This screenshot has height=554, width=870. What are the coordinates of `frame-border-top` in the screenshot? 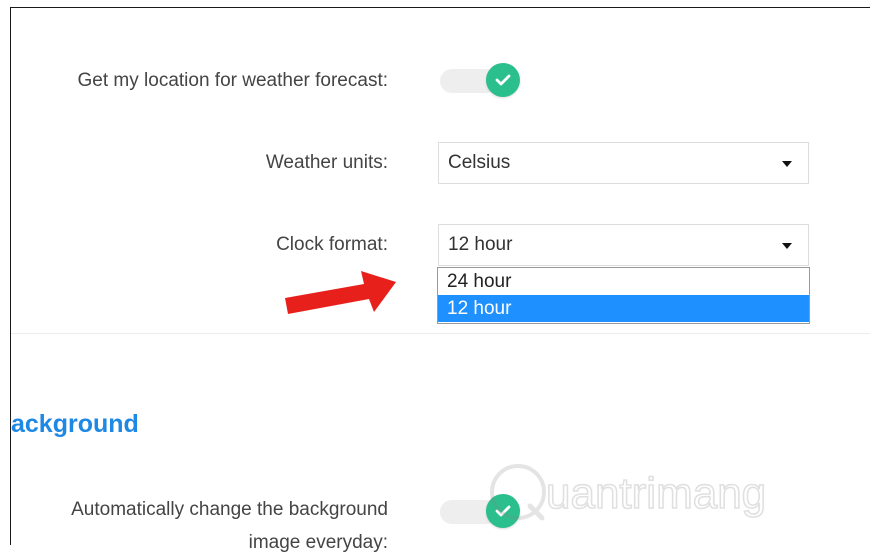 It's located at (440, 7).